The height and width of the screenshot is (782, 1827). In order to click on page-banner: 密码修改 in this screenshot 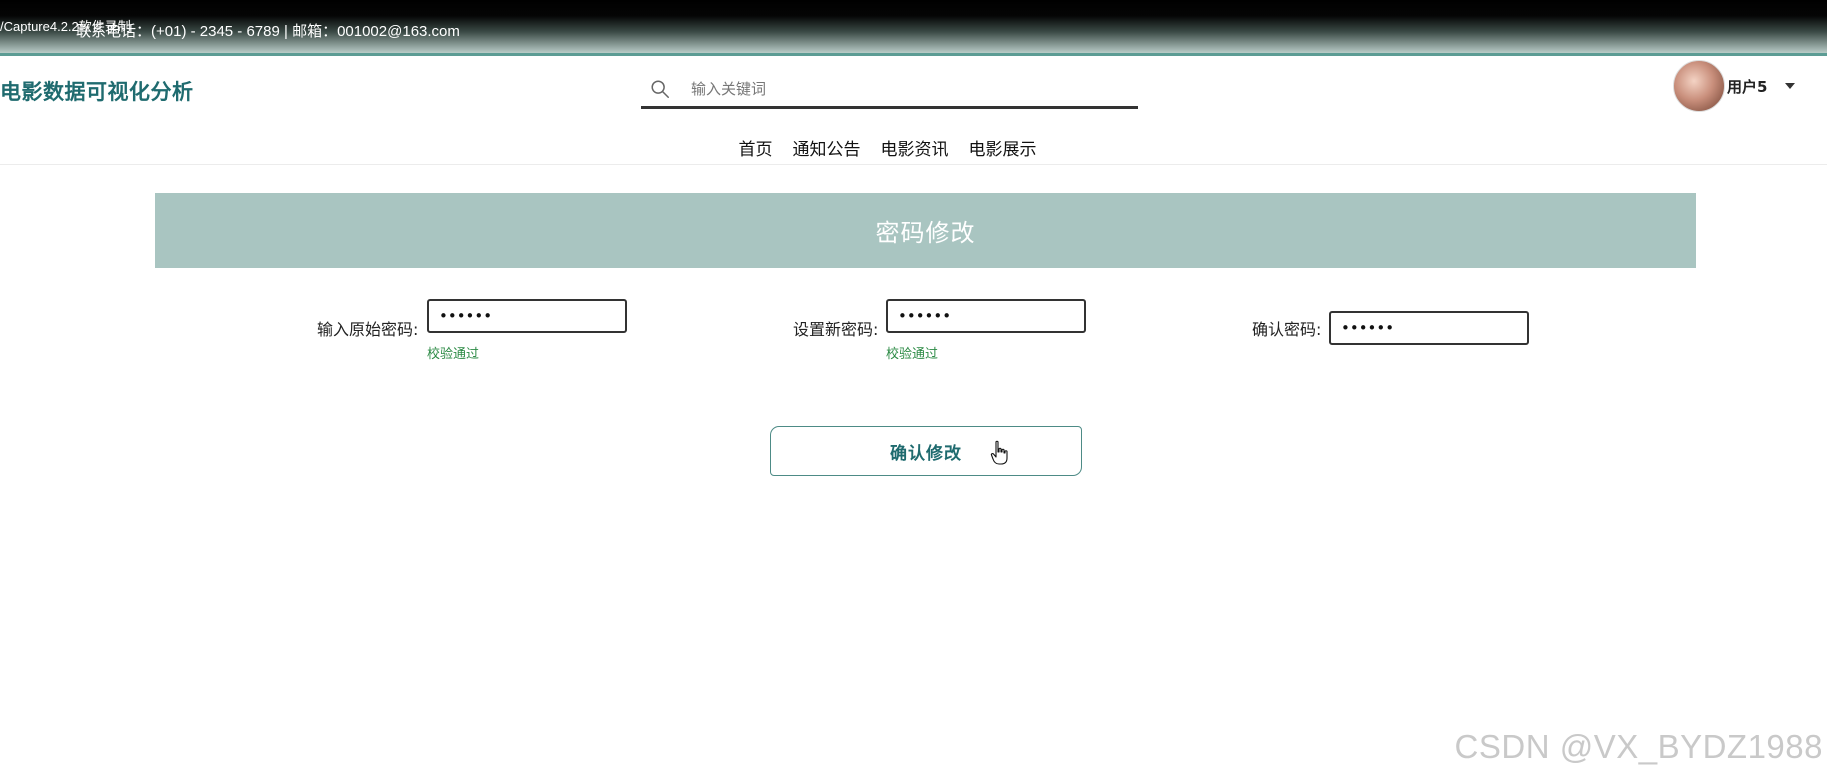, I will do `click(925, 230)`.